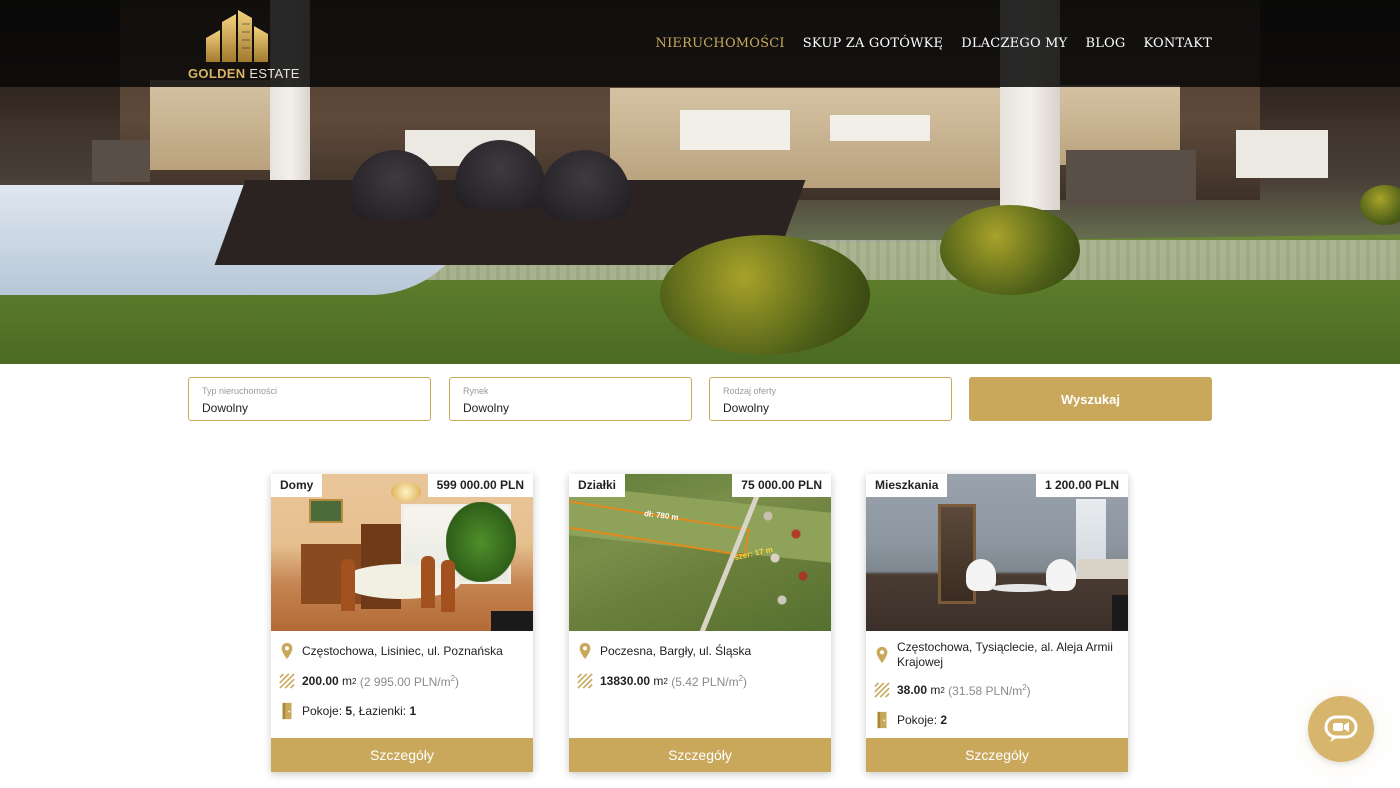 The height and width of the screenshot is (788, 1400). I want to click on address-text: Częstochowa, Lisiniec, ul. Poznańska, so click(402, 651).